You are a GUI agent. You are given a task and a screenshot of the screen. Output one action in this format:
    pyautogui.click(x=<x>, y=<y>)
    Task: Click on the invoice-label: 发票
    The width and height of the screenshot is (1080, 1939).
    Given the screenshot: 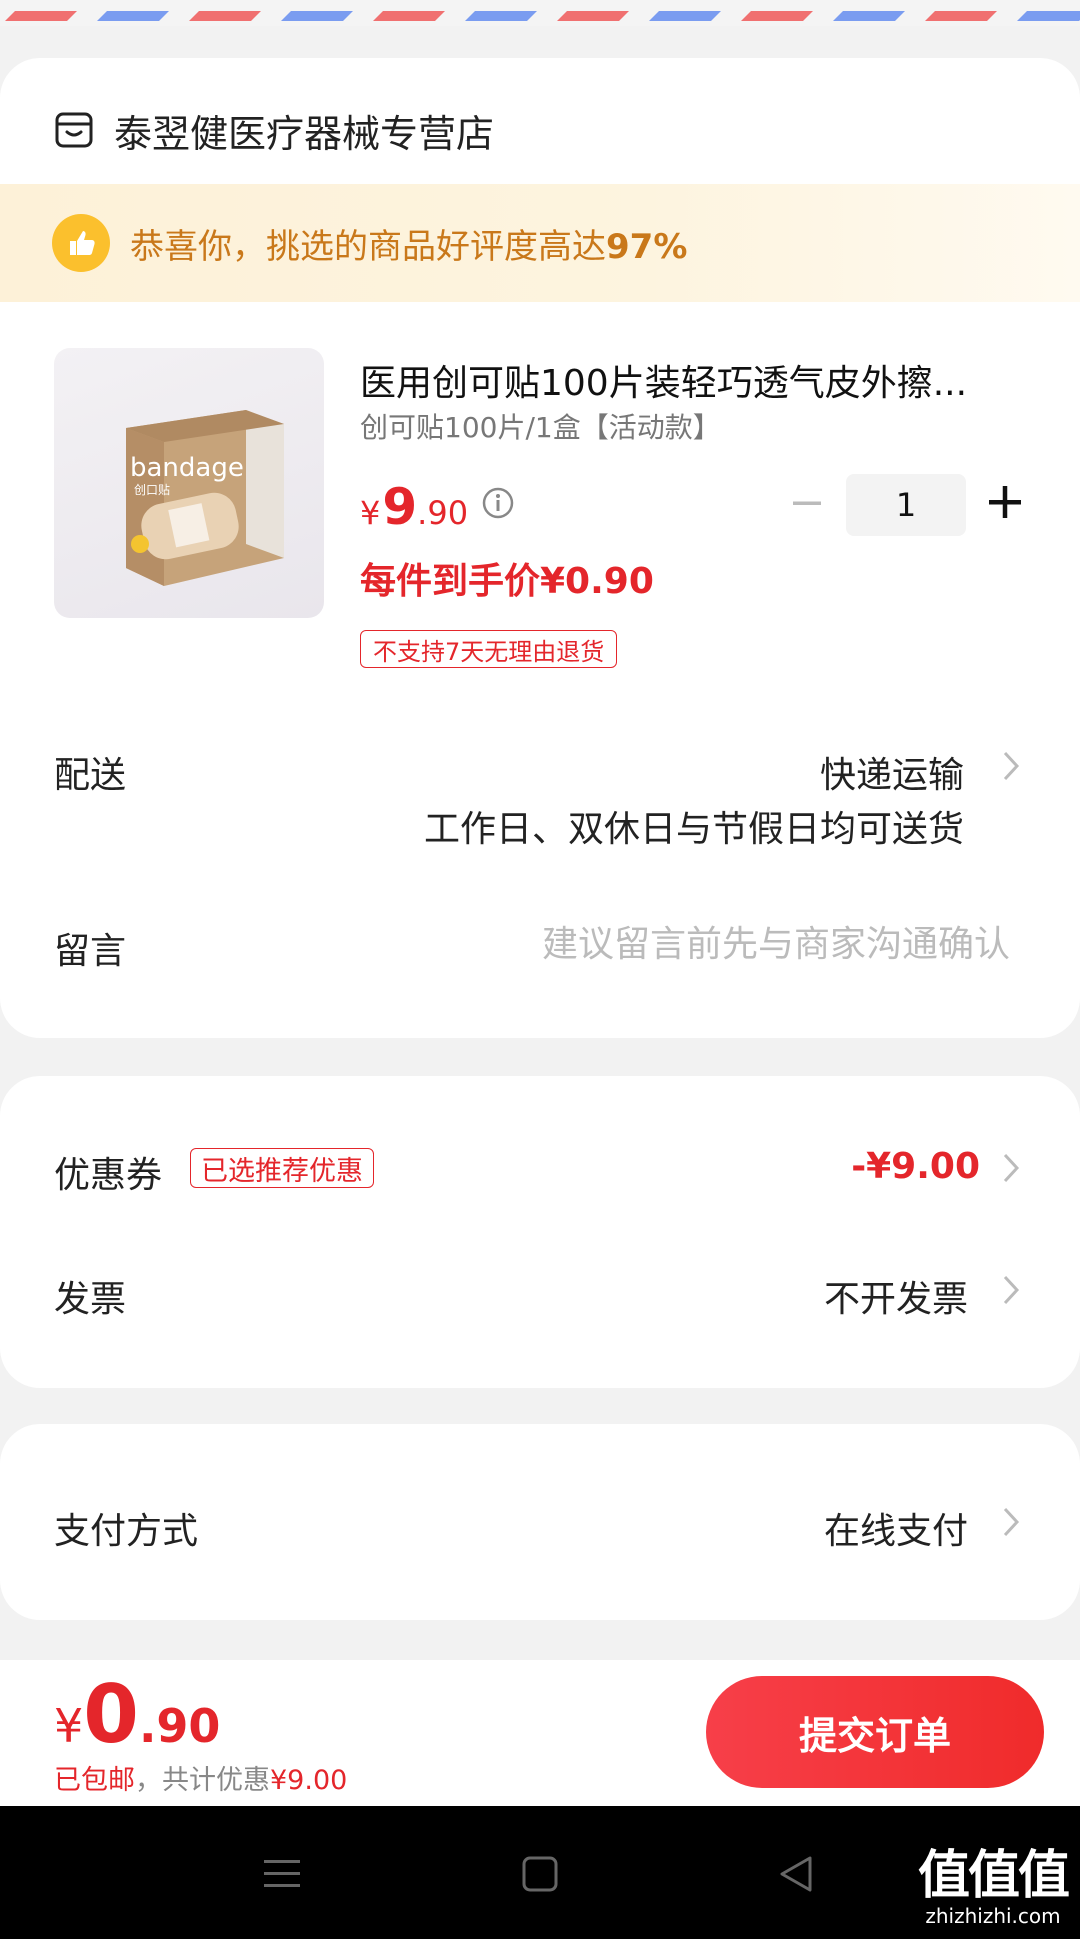 What is the action you would take?
    pyautogui.click(x=90, y=1299)
    